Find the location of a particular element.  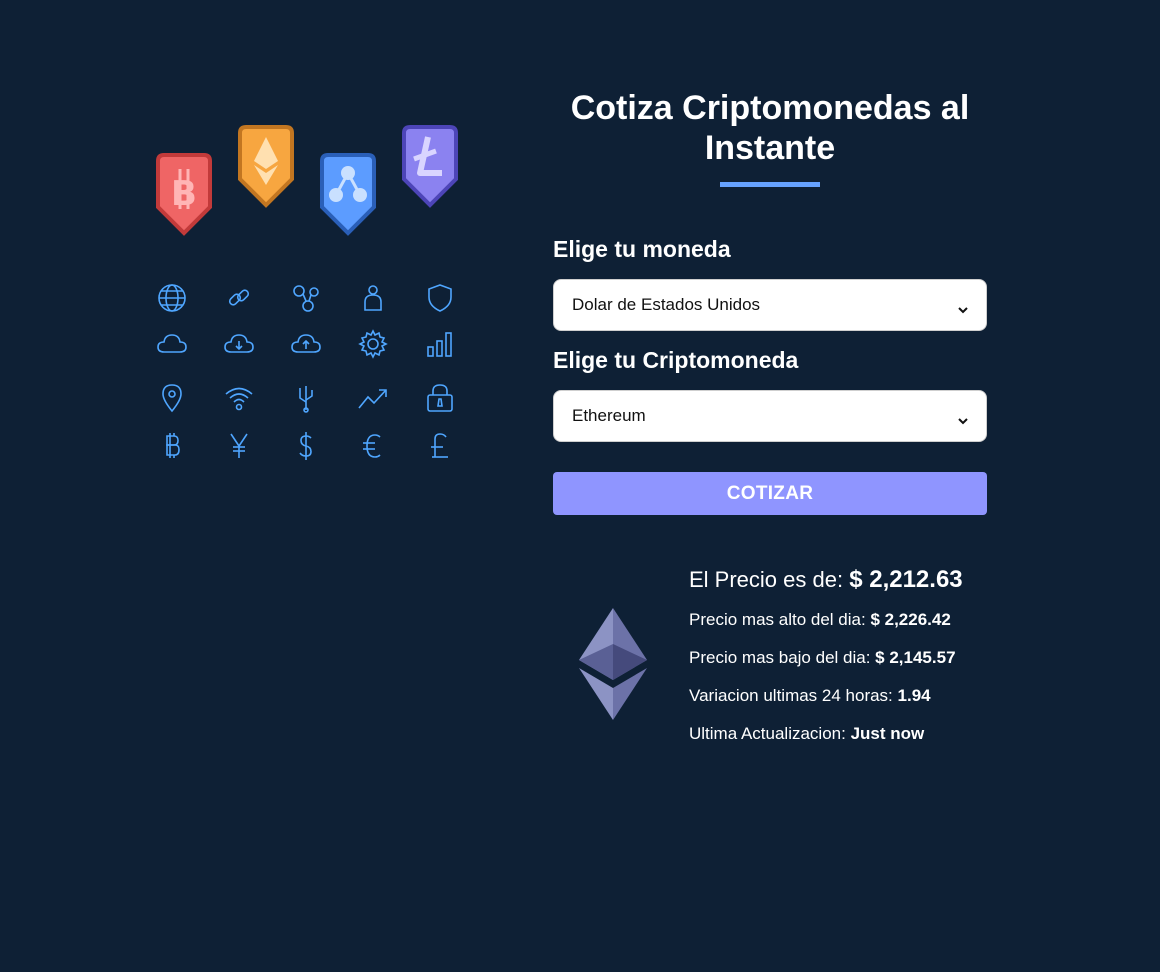

price-value: $ 2,212.63 is located at coordinates (906, 579).